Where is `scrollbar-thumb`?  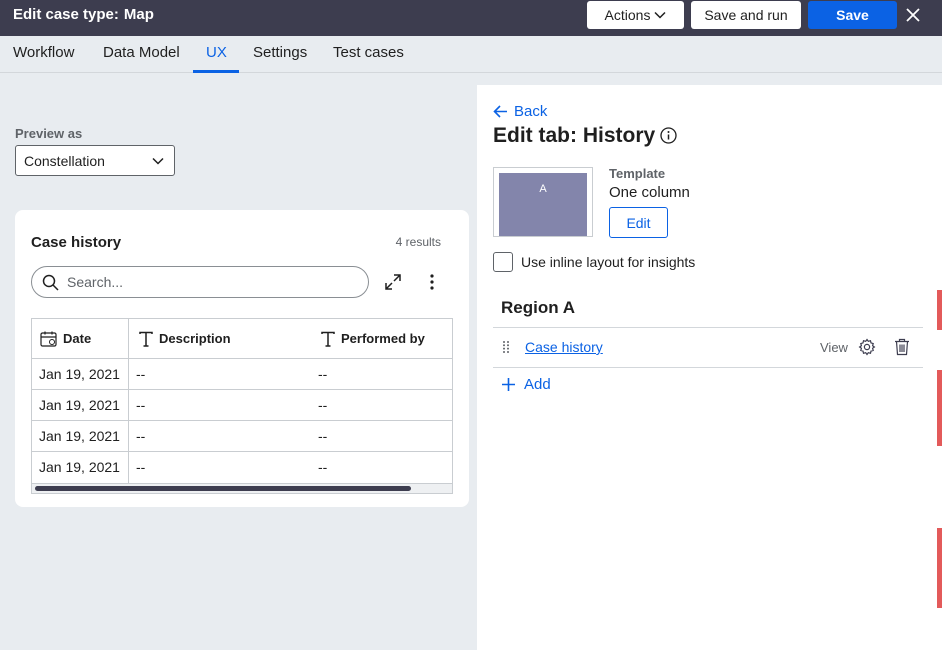
scrollbar-thumb is located at coordinates (223, 488).